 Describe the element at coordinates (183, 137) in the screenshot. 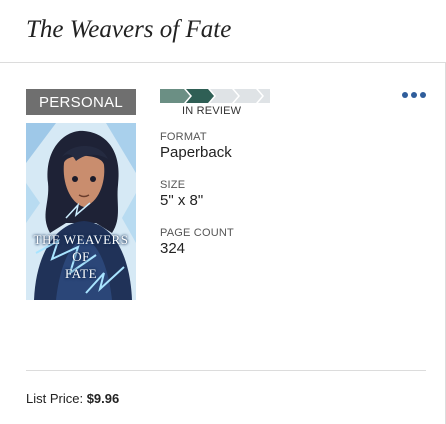

I see `format-label: FORMAT` at that location.